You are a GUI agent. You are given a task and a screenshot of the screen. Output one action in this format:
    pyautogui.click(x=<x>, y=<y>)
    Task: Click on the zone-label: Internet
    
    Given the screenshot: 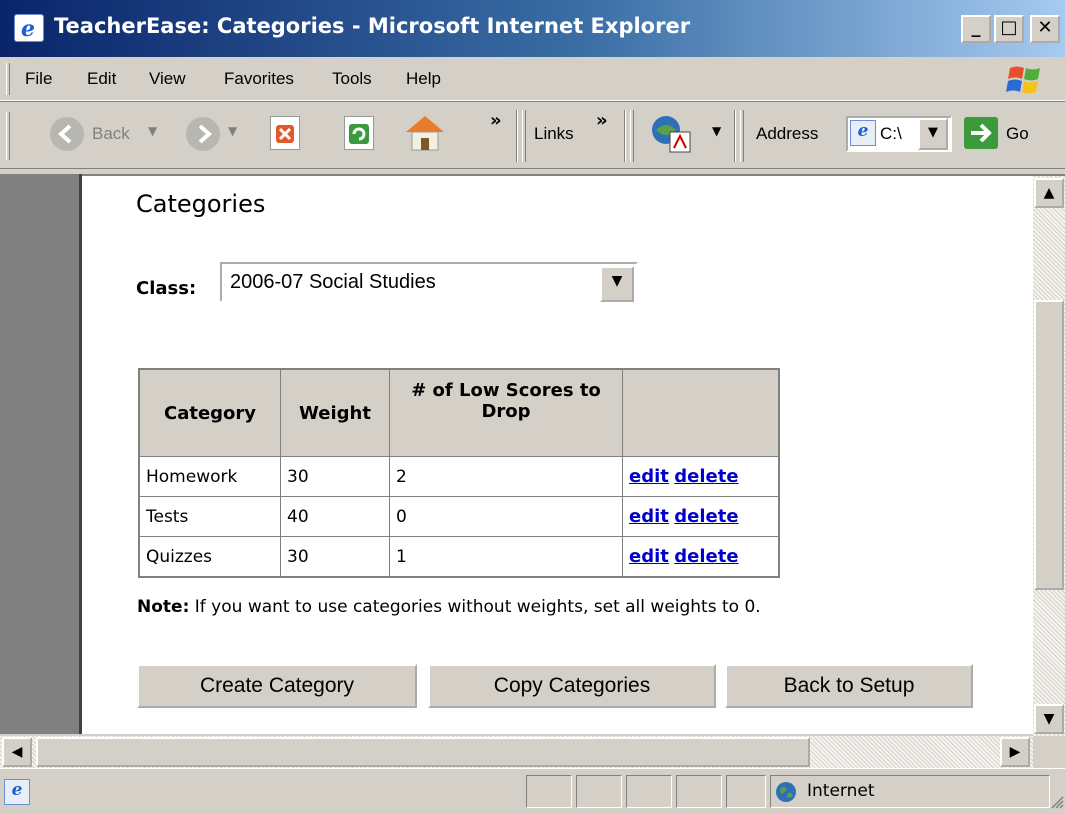 What is the action you would take?
    pyautogui.click(x=841, y=791)
    